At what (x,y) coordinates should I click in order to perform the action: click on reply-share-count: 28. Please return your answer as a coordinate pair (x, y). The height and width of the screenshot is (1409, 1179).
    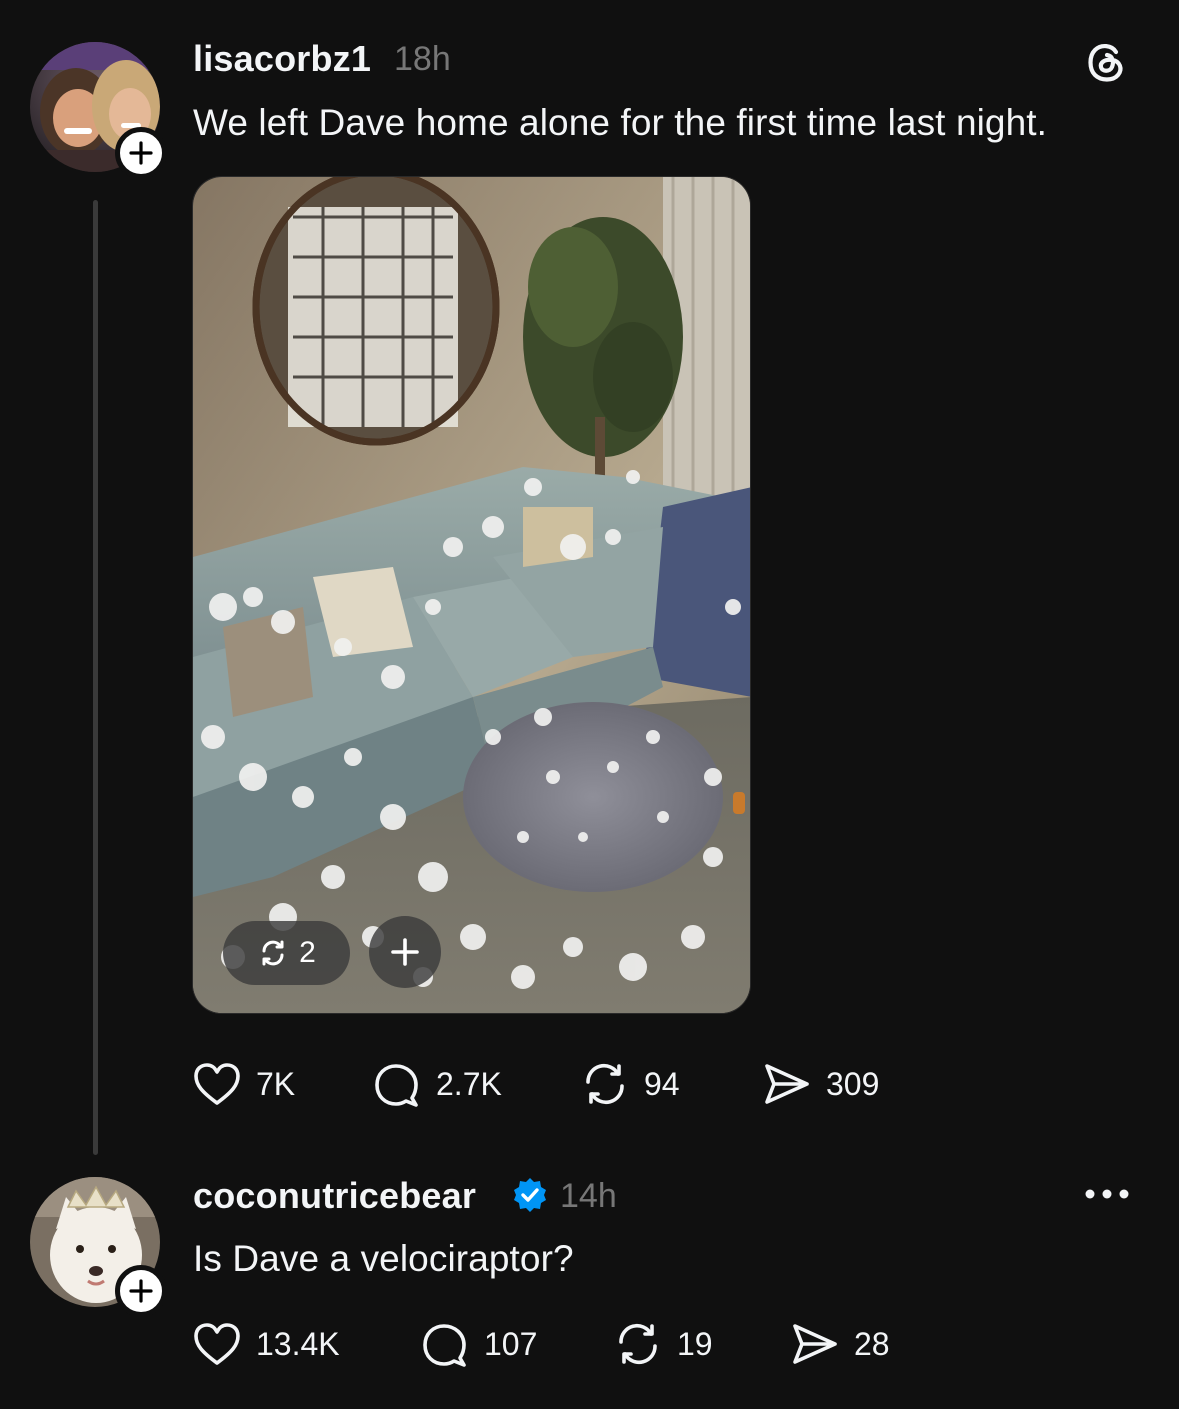
    Looking at the image, I should click on (872, 1343).